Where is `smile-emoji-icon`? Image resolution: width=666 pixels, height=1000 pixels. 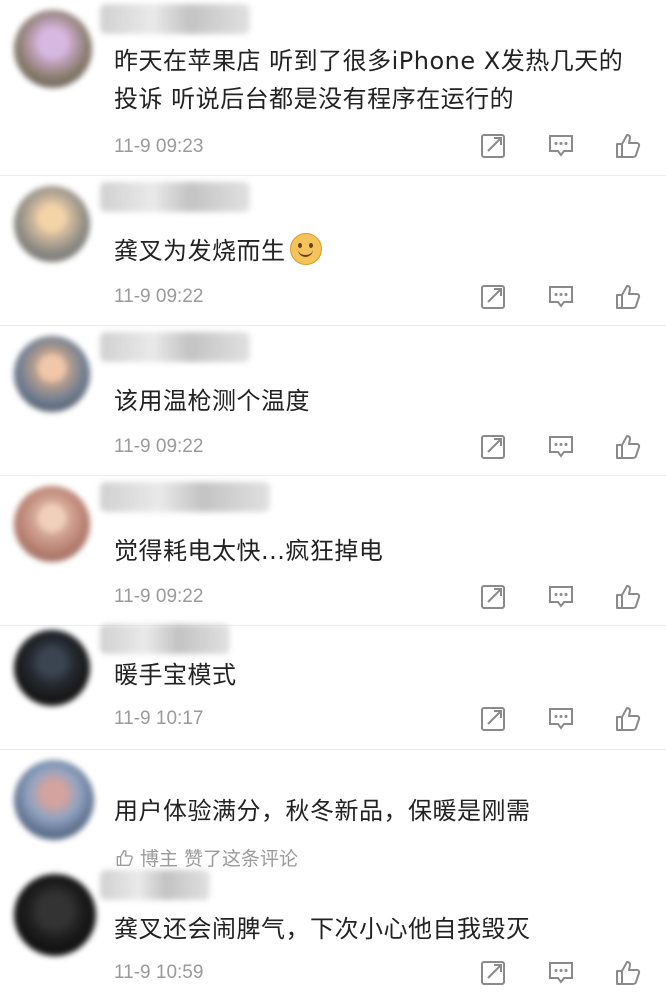 smile-emoji-icon is located at coordinates (305, 249).